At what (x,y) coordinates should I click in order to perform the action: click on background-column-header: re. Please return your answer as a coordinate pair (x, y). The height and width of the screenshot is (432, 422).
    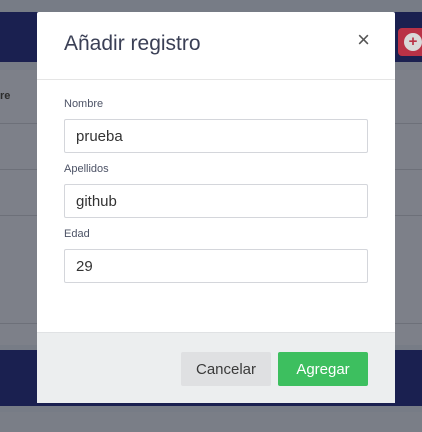
    Looking at the image, I should click on (5, 96).